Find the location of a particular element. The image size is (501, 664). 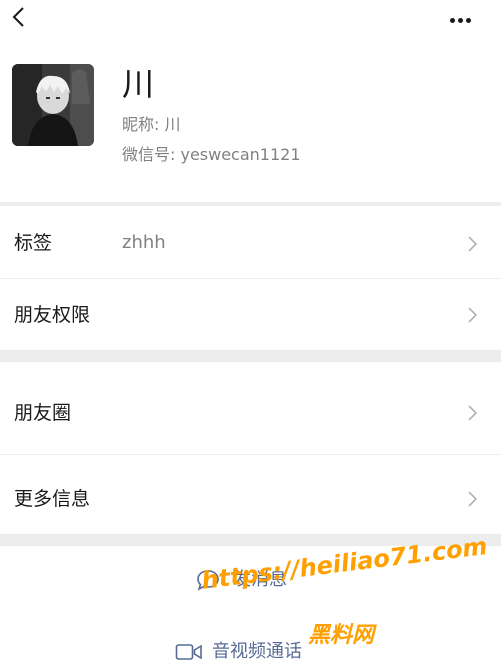

avatar is located at coordinates (53, 105).